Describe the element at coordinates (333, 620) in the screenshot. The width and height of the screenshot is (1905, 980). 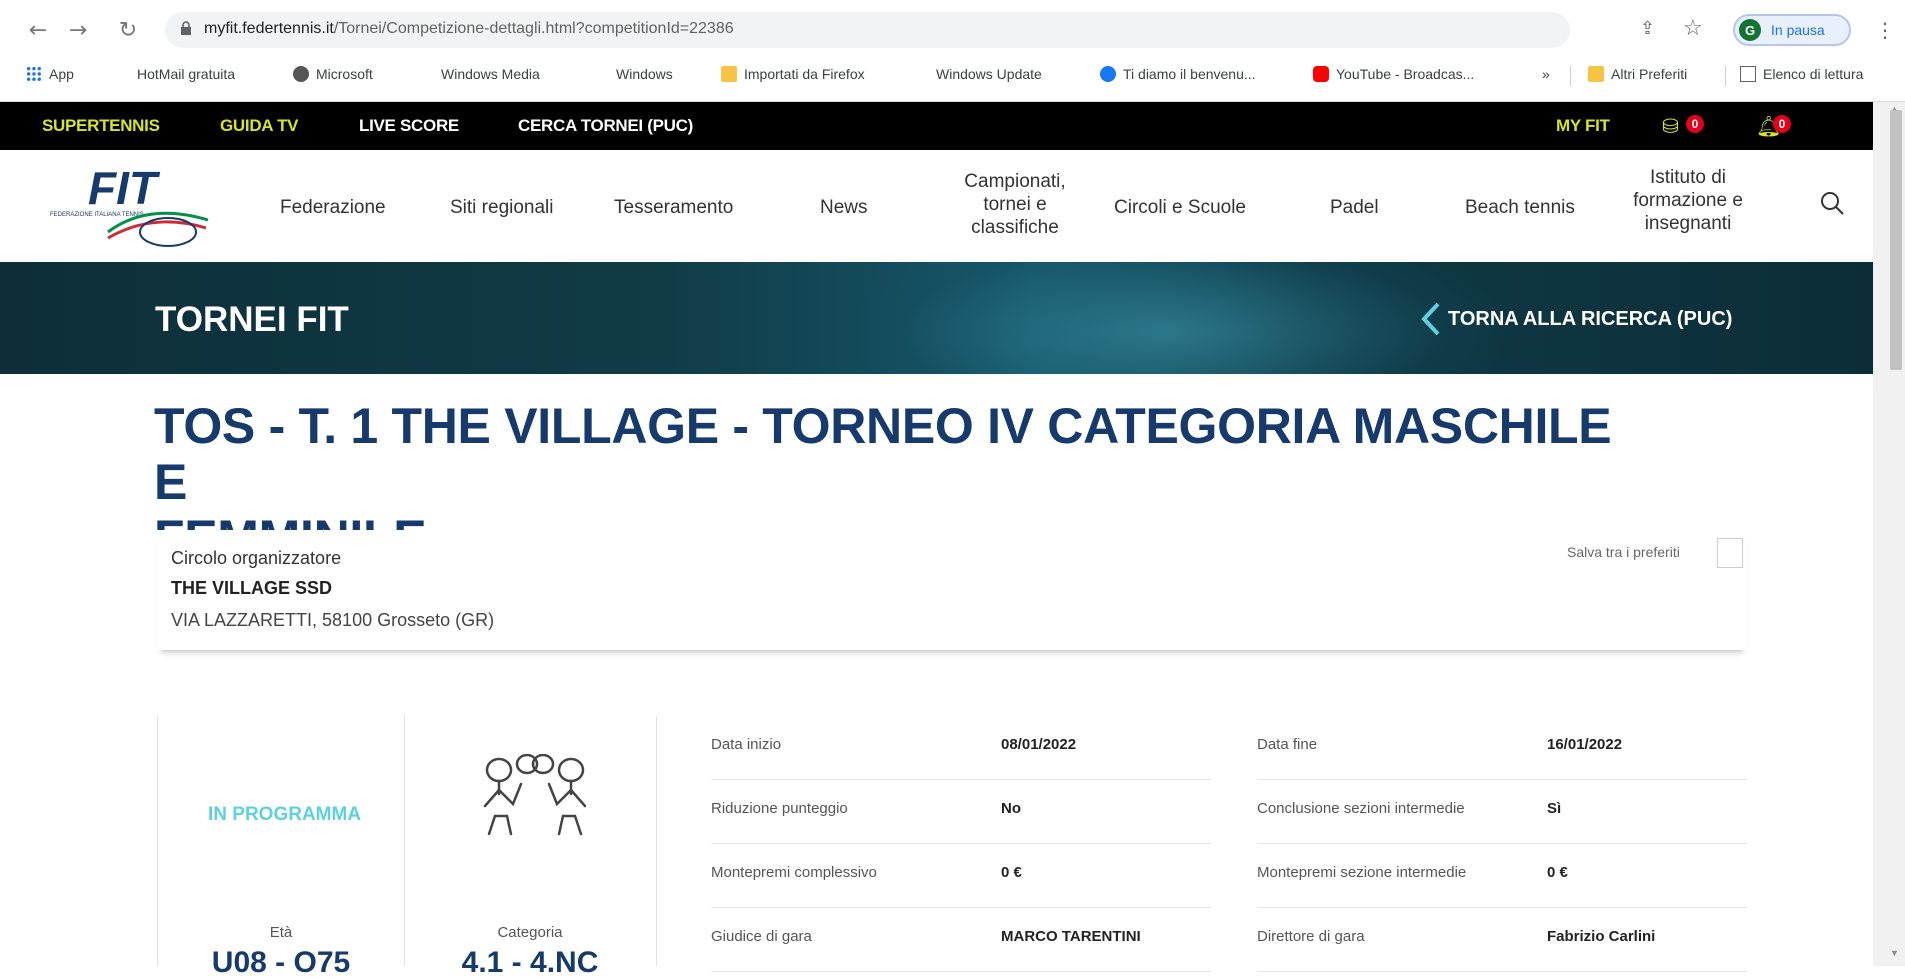
I see `organizer-address: VIA LAZZARETTI, 58100 Grosseto (GR)` at that location.